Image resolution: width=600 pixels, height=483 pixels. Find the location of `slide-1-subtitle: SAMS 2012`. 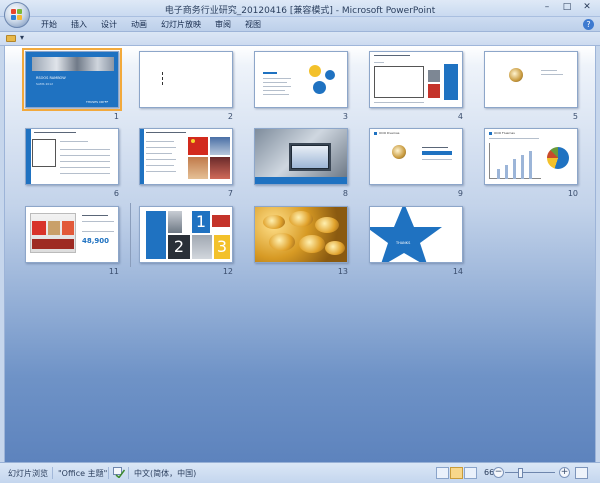

slide-1-subtitle: SAMS 2012 is located at coordinates (45, 84).